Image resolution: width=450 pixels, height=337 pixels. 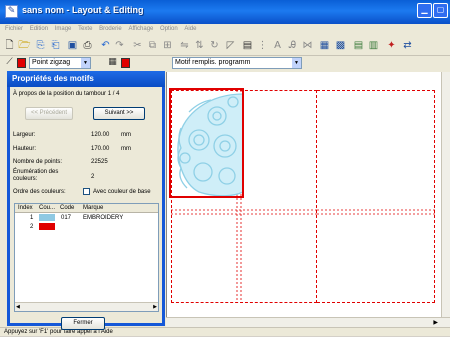 I want to click on menu-broderie: Broderie, so click(x=110, y=29).